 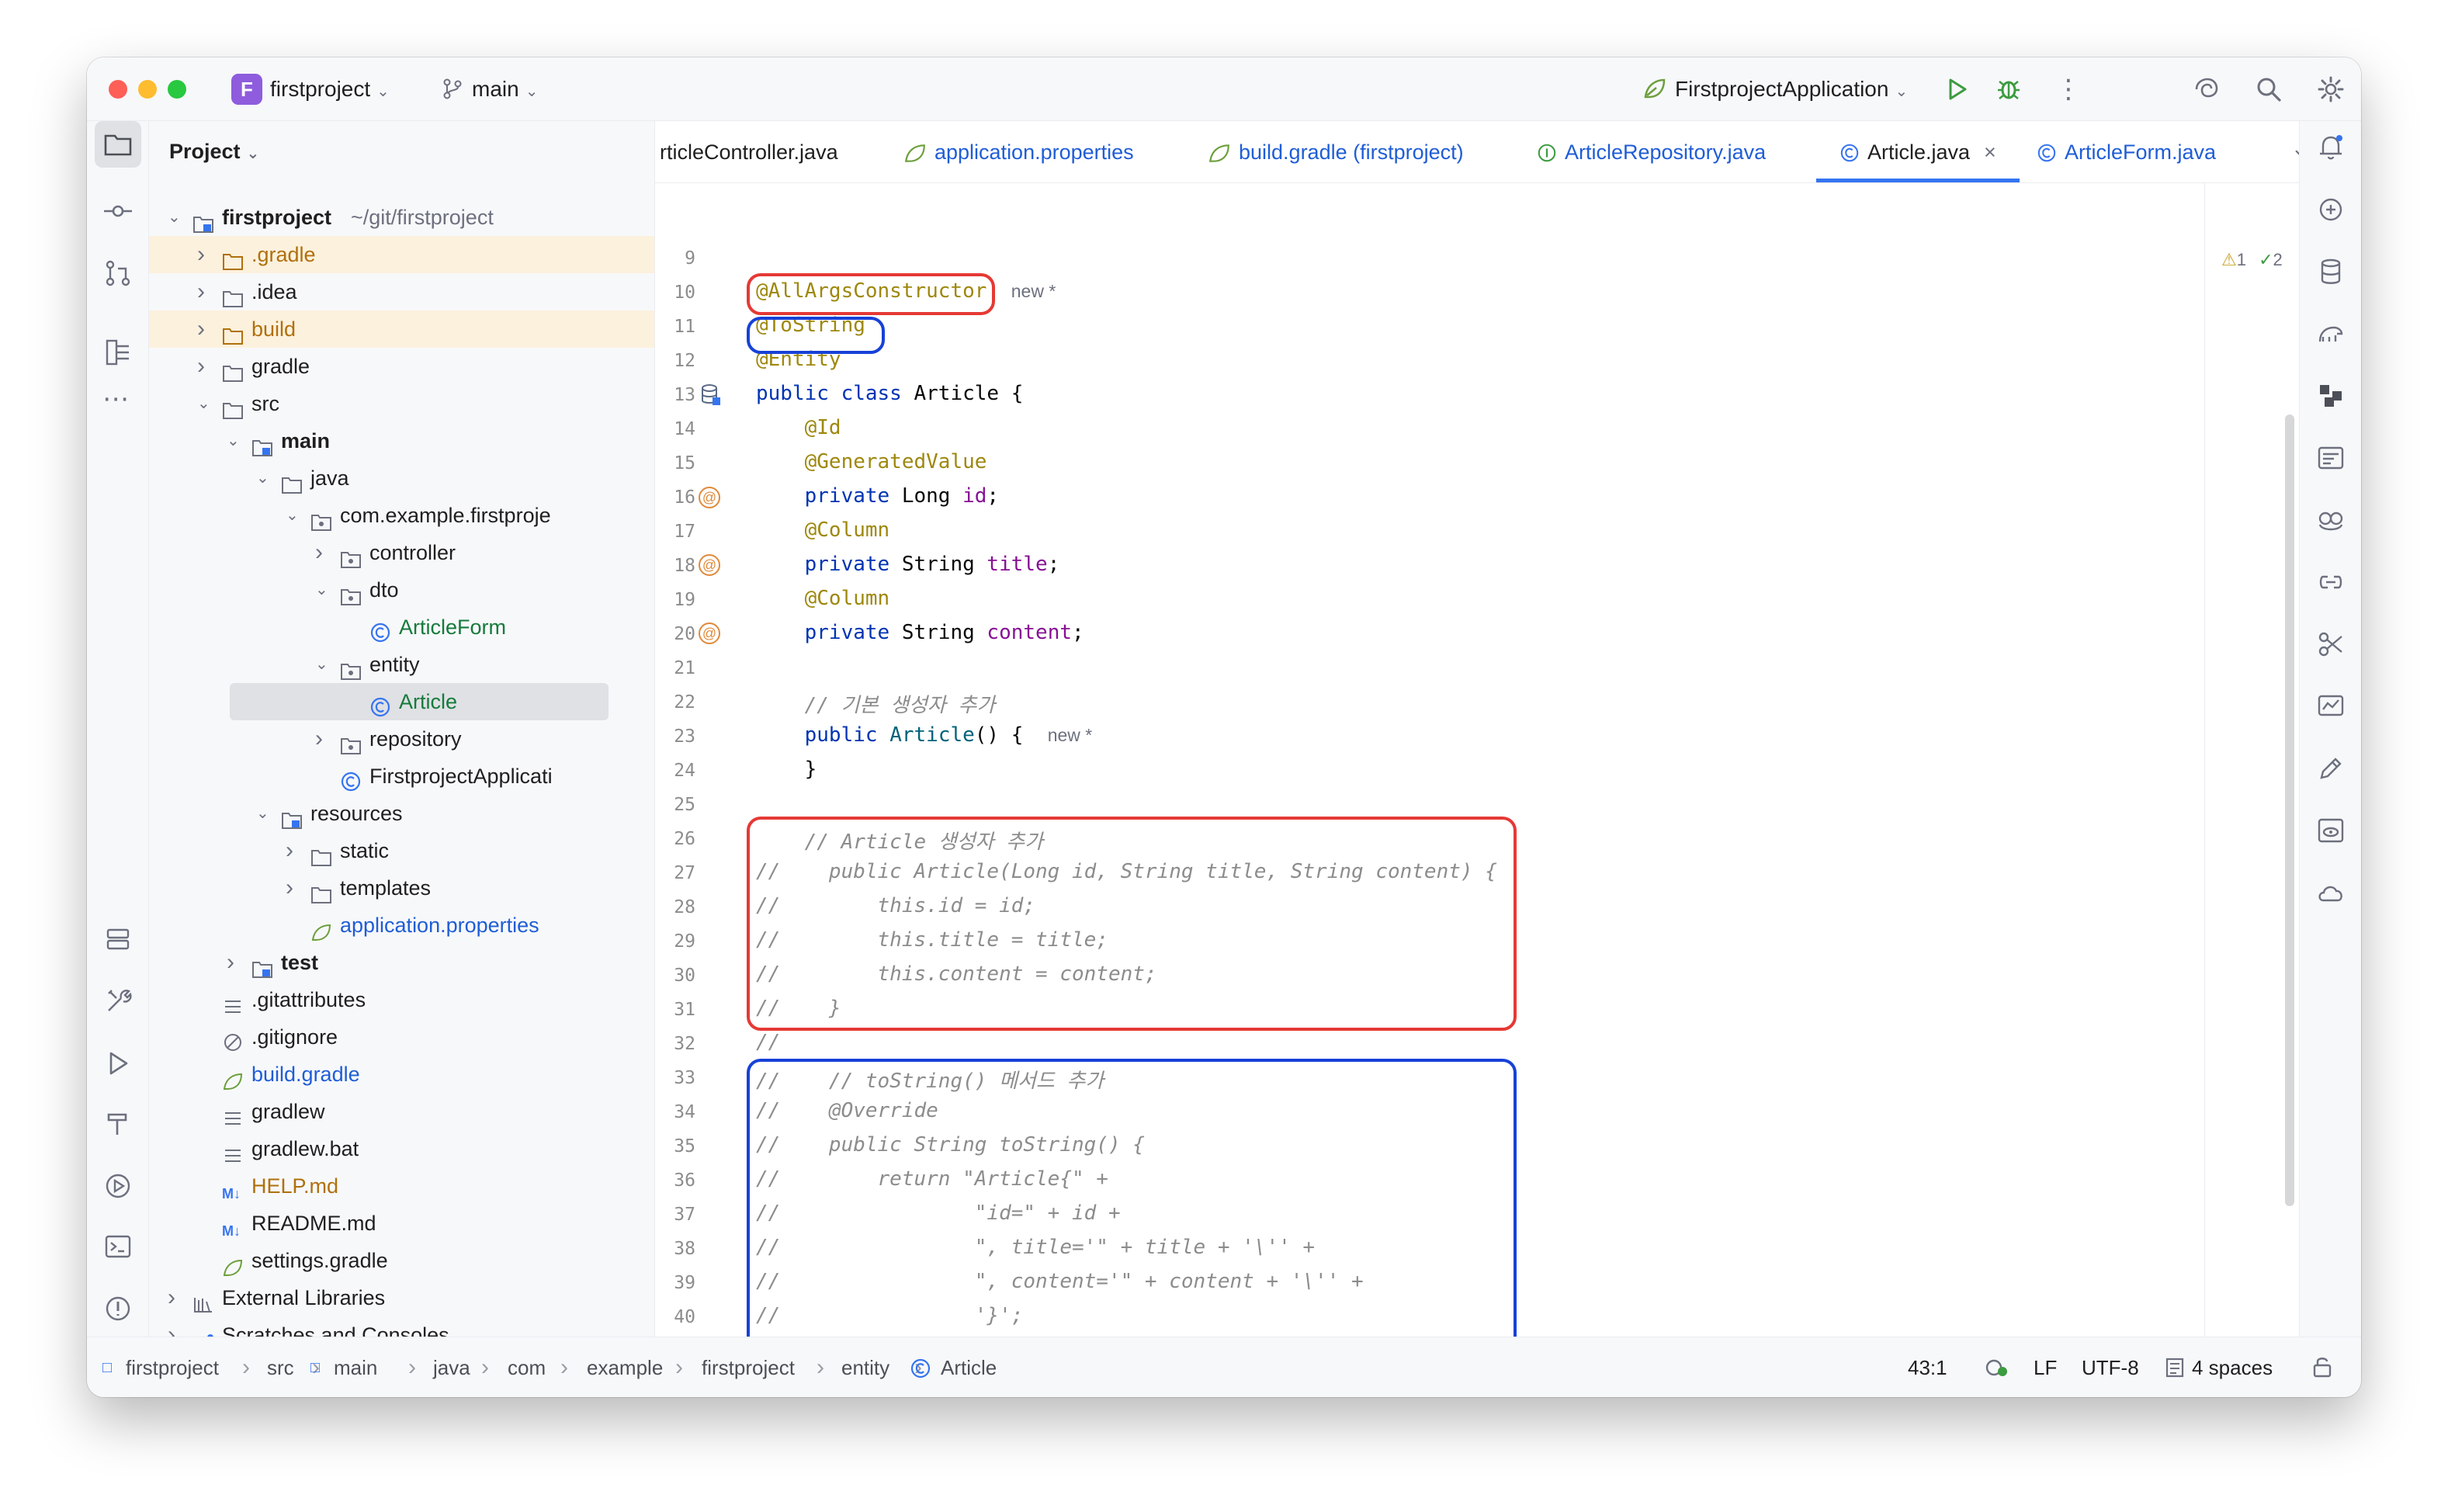 I want to click on breadcrumb-item: entity, so click(x=865, y=1367).